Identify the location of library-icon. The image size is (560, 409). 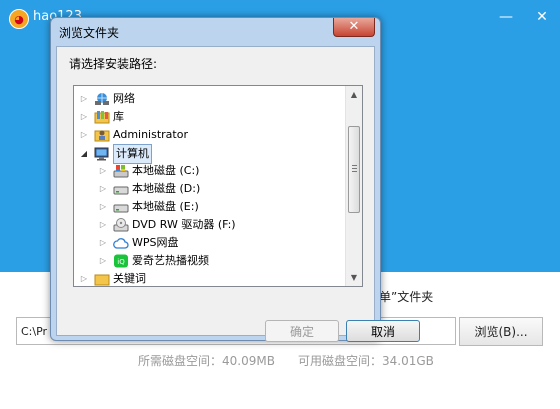
(102, 117).